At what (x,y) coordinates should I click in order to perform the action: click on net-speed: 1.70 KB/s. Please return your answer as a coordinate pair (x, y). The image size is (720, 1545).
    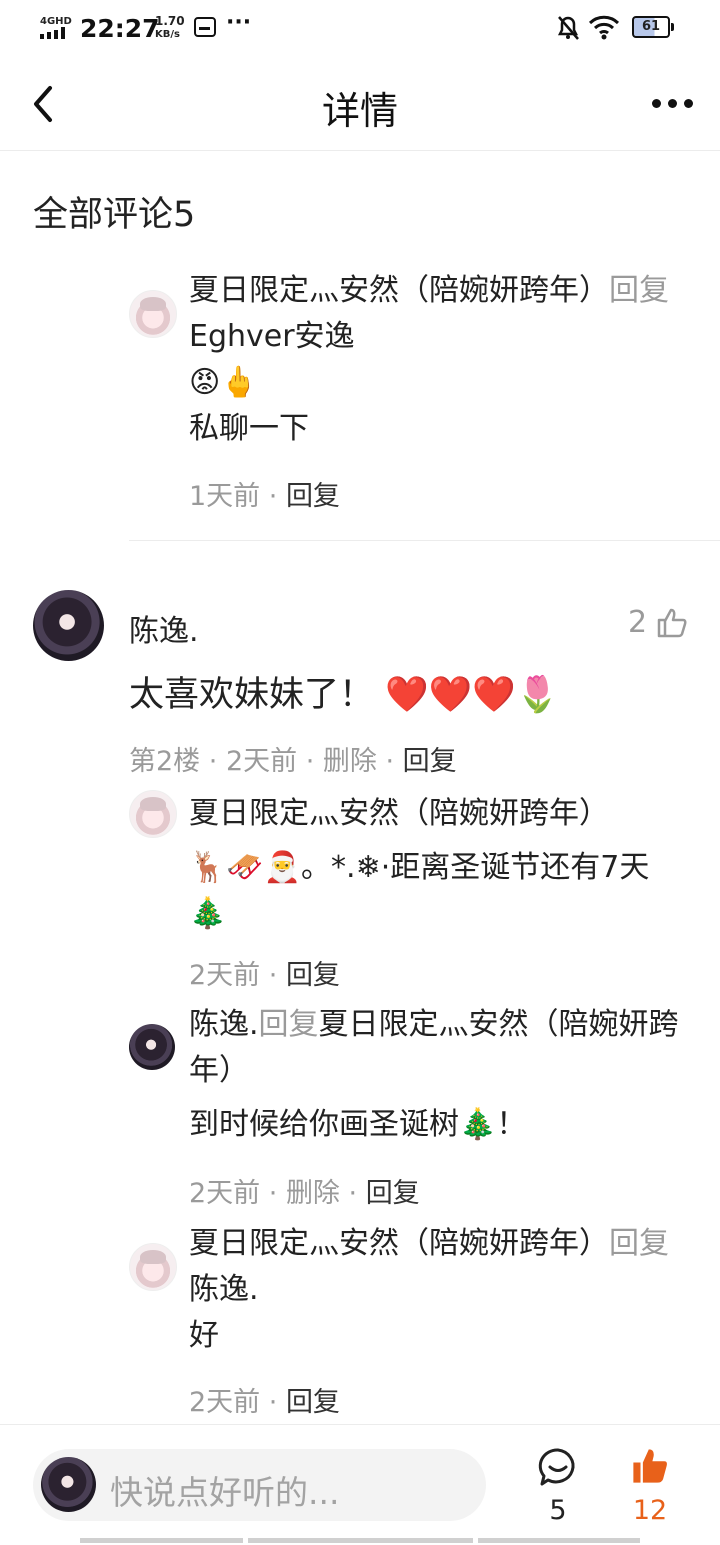
    Looking at the image, I should click on (170, 27).